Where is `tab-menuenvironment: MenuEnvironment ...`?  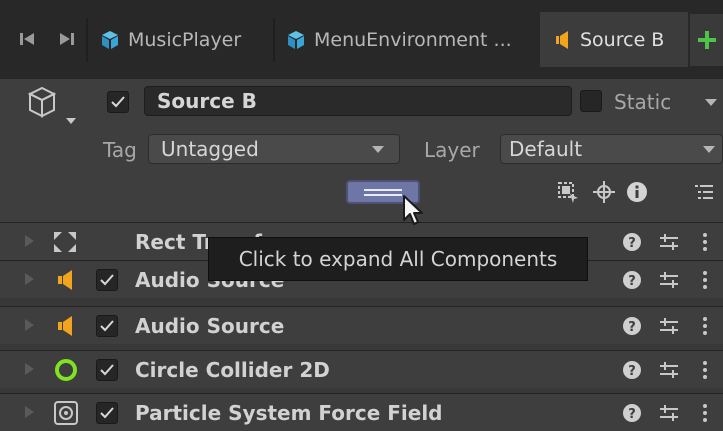 tab-menuenvironment: MenuEnvironment ... is located at coordinates (412, 39).